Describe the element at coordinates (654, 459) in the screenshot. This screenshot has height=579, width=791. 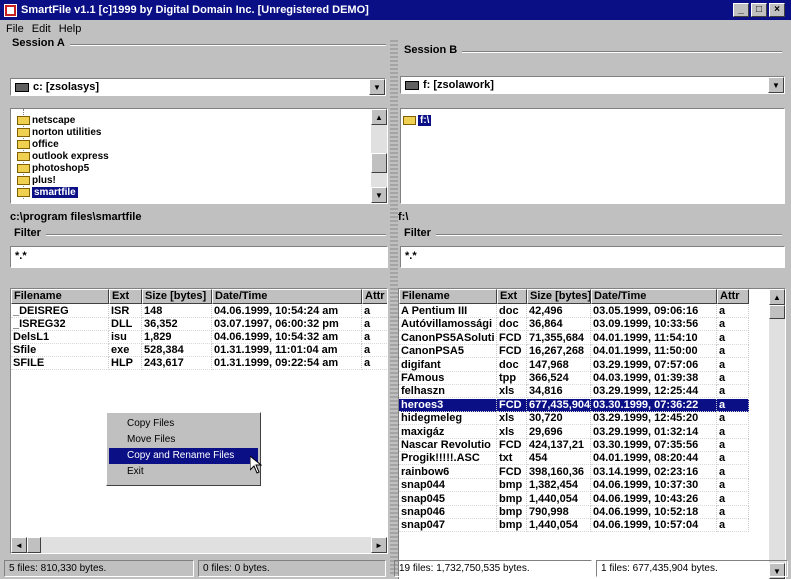
I see `file-date: 04.01.1999, 08:20:44` at that location.